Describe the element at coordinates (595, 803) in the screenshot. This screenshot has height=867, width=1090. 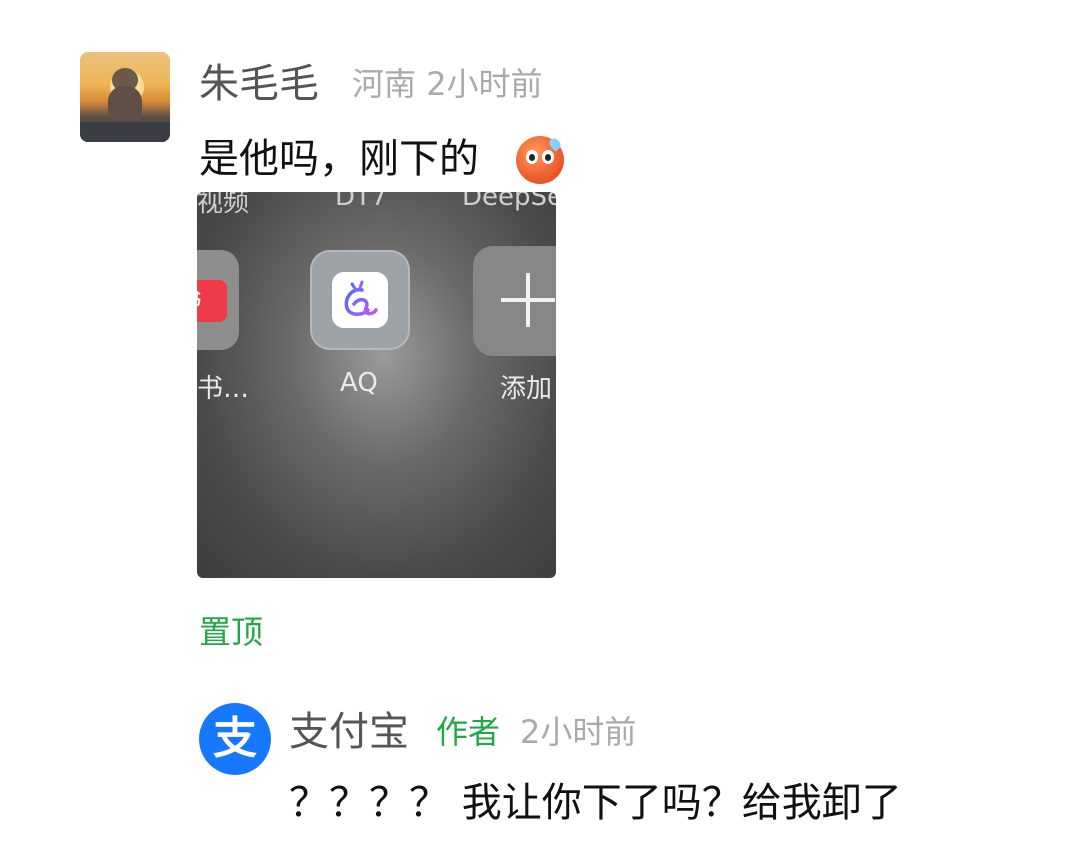
I see `reply-text: ？？？？ 我让你下了吗？给我卸了` at that location.